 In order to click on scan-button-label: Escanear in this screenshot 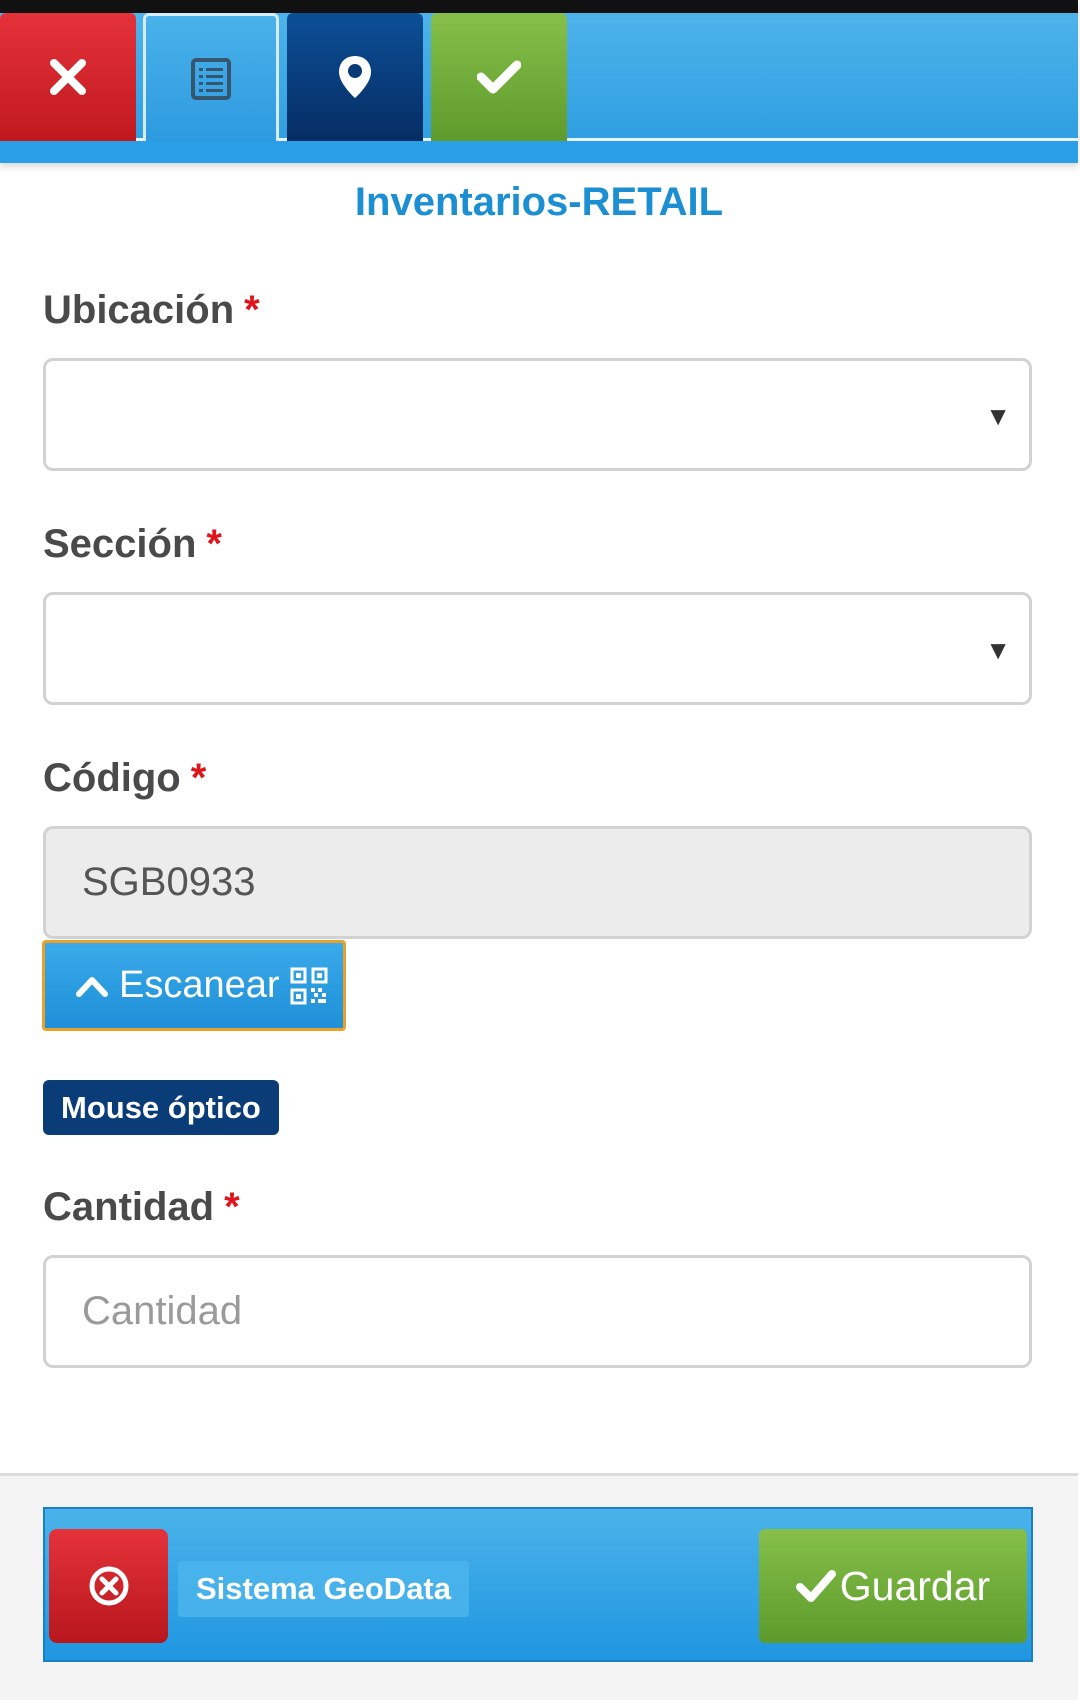, I will do `click(199, 985)`.